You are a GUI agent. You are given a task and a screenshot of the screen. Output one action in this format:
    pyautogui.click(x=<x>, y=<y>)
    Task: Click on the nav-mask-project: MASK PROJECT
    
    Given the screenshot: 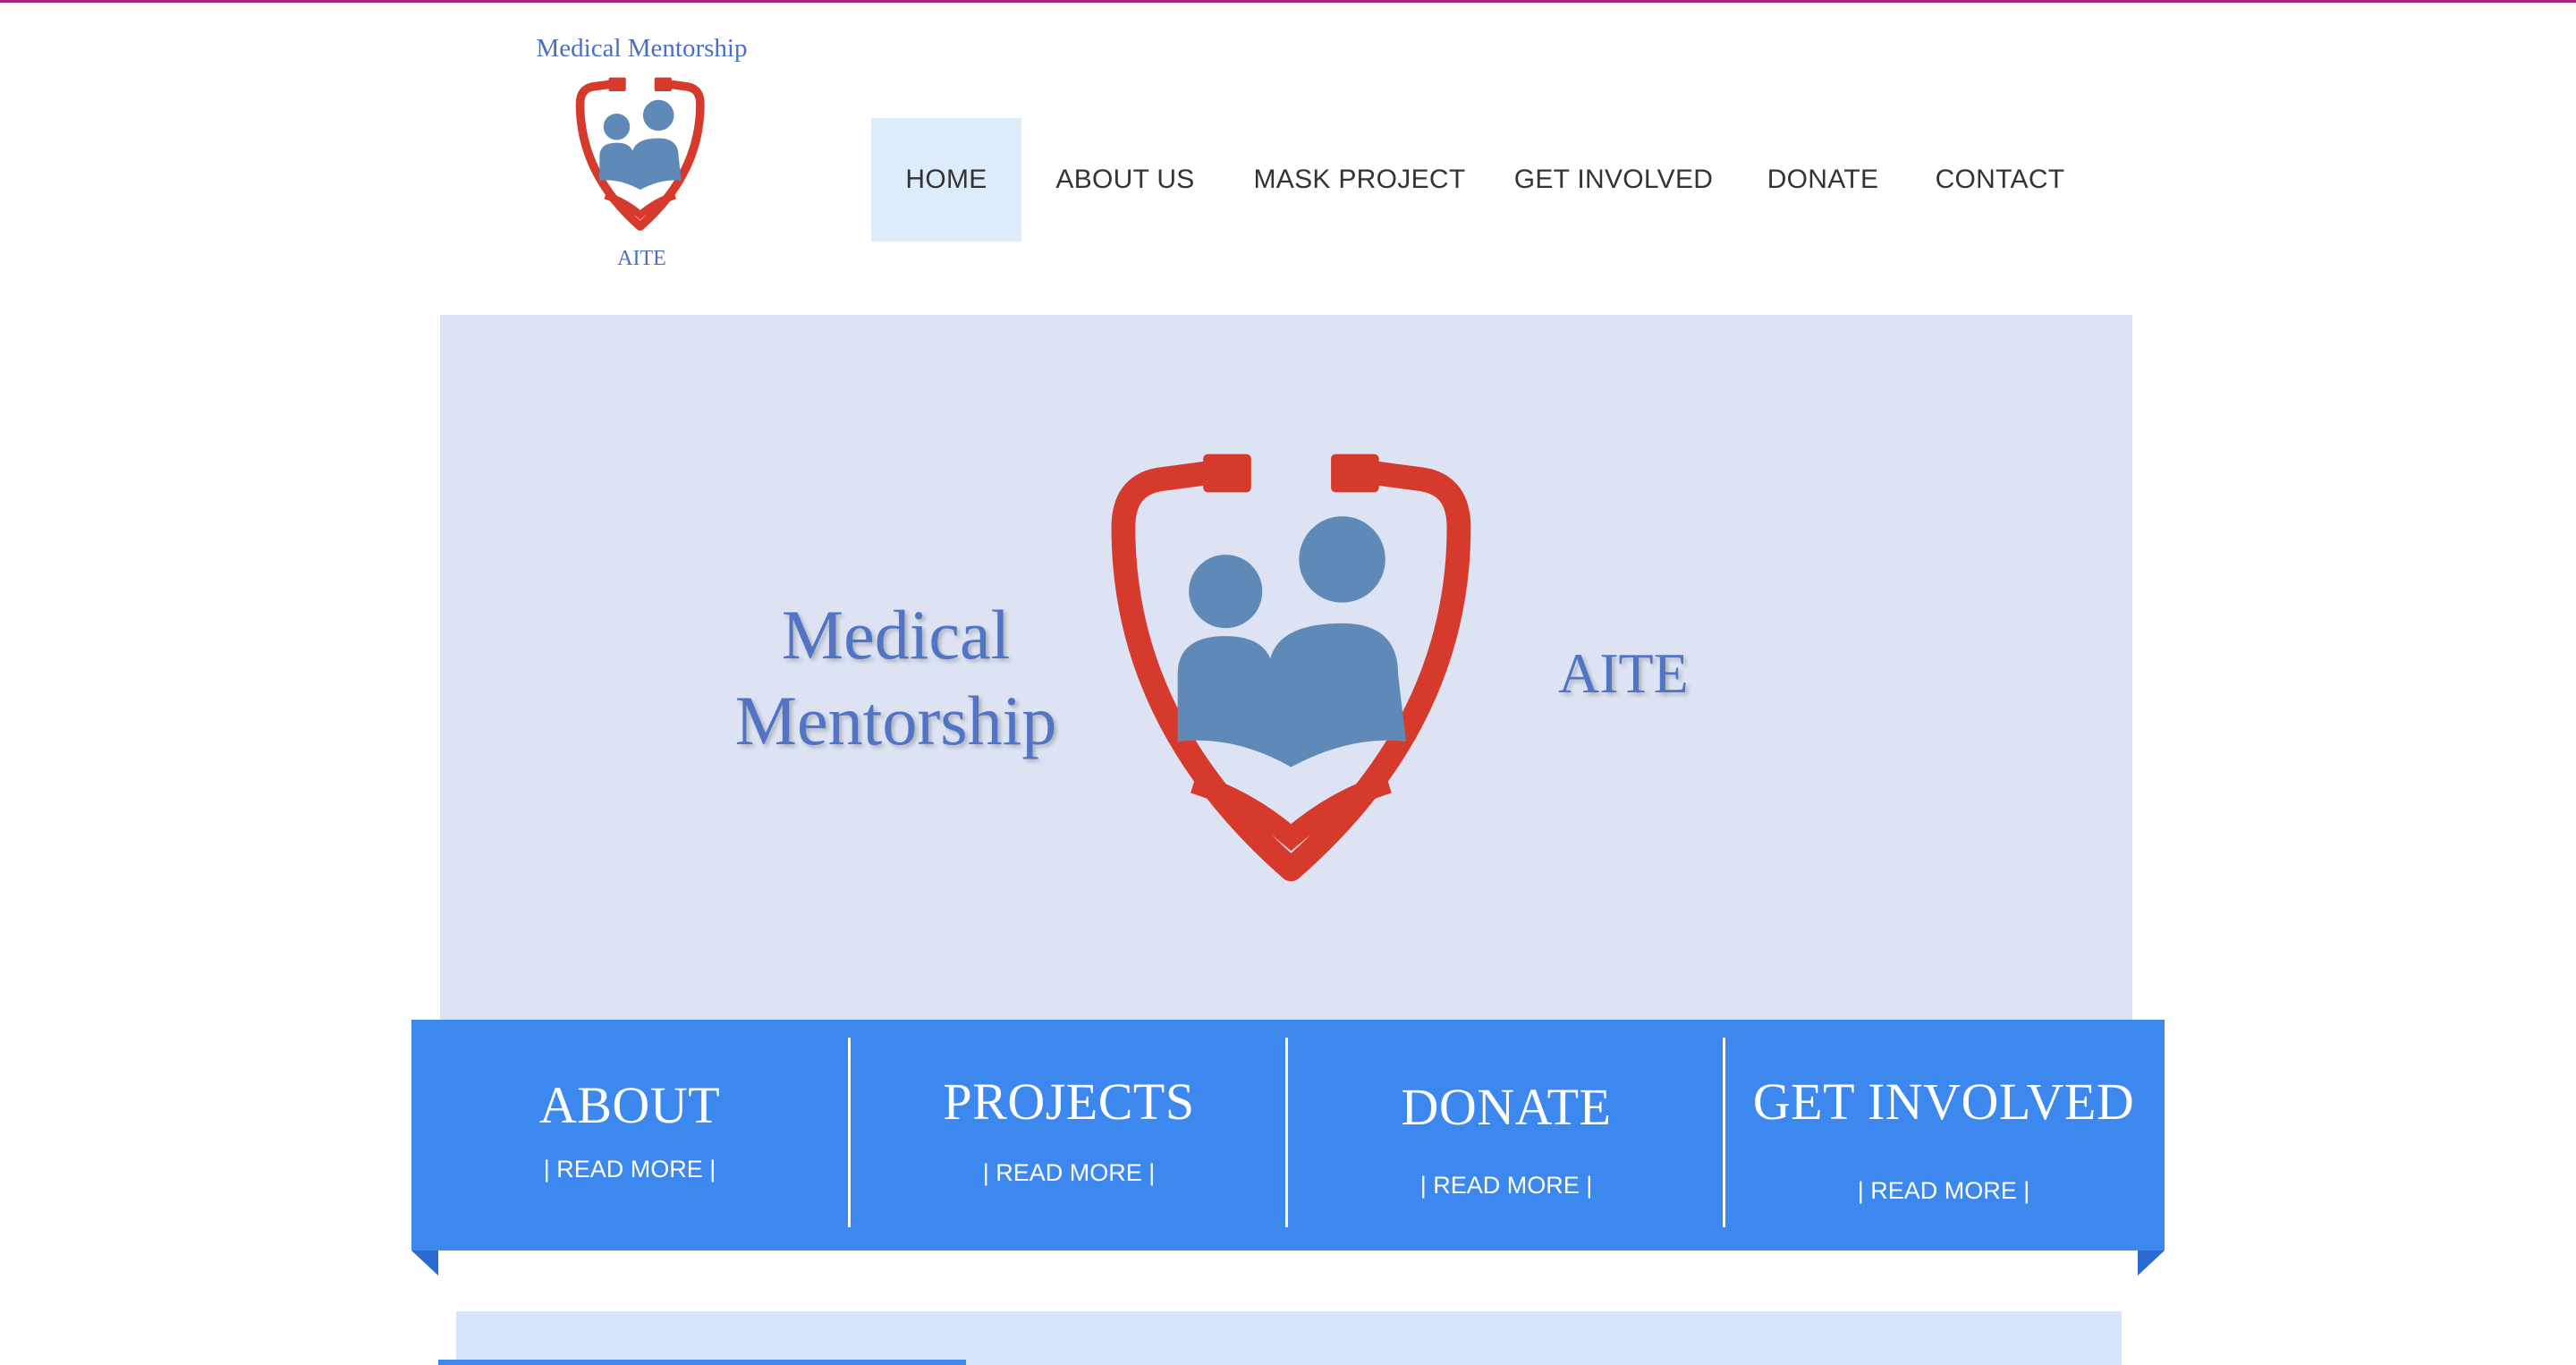 What is the action you would take?
    pyautogui.click(x=1359, y=180)
    